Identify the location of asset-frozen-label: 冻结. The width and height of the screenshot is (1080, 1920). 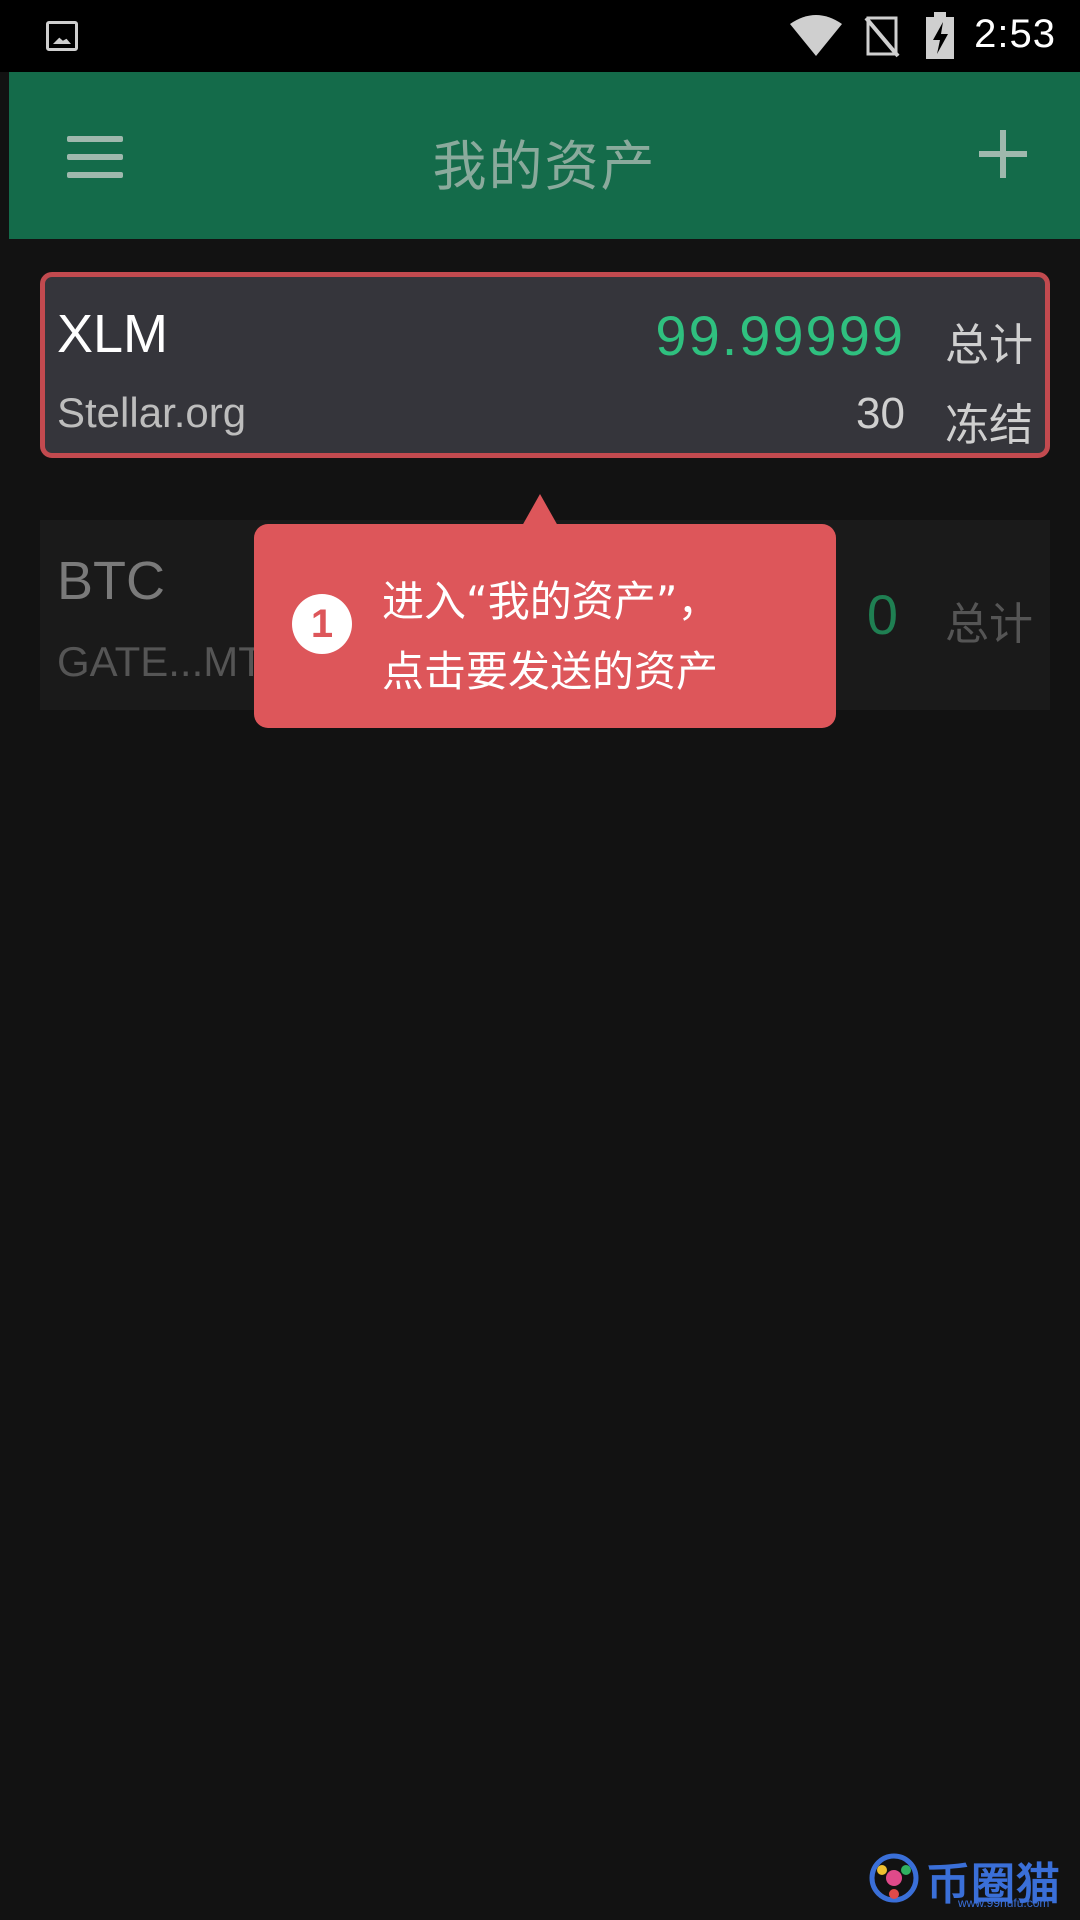
(989, 425).